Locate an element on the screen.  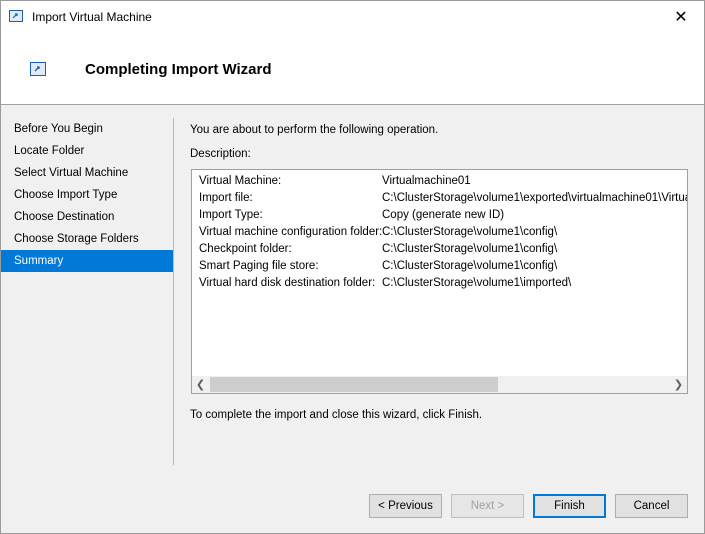
window-title: Import Virtual Machine is located at coordinates (92, 17).